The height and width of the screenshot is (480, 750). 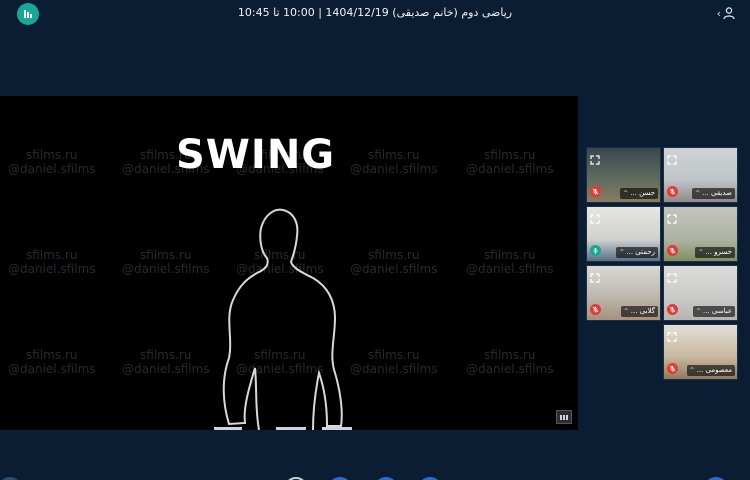 I want to click on participant-tile: گلابی ...^, so click(x=623, y=293).